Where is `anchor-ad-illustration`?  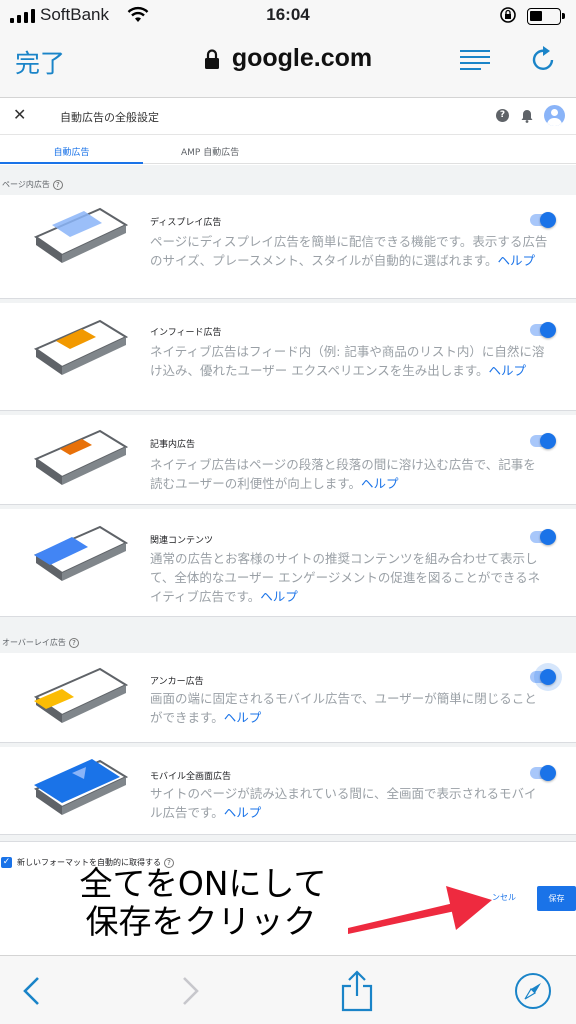
anchor-ad-illustration is located at coordinates (81, 695).